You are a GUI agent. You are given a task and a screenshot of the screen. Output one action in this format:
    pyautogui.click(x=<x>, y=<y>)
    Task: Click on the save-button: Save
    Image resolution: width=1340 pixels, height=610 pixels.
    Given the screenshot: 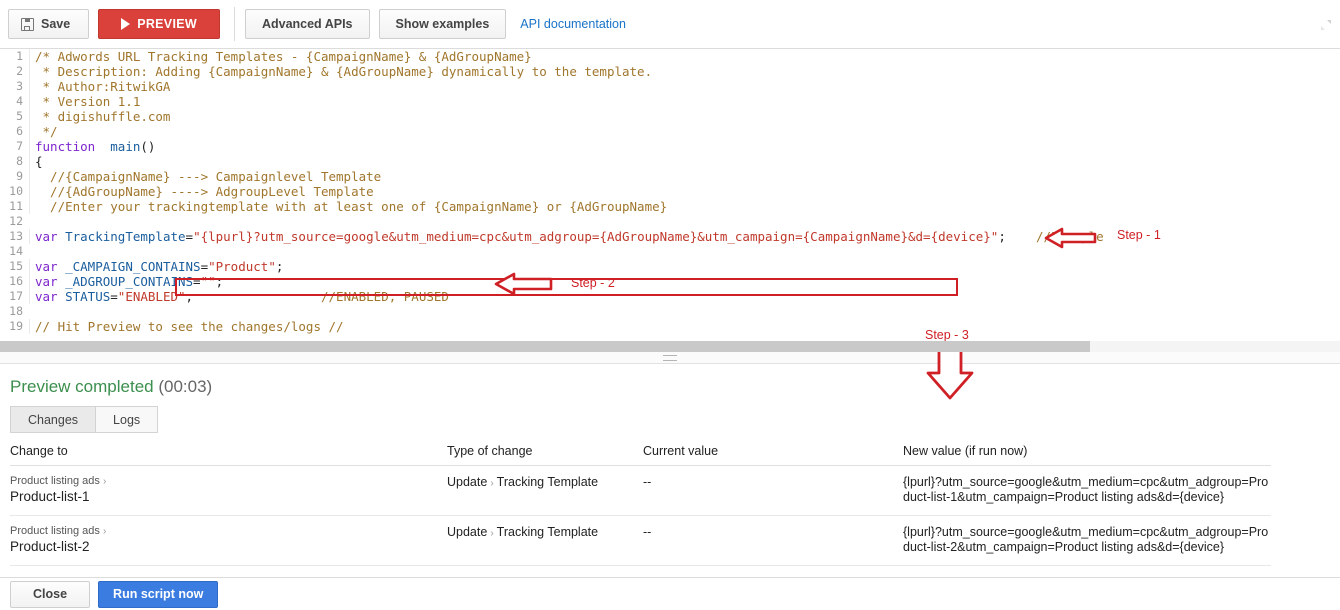 What is the action you would take?
    pyautogui.click(x=49, y=24)
    